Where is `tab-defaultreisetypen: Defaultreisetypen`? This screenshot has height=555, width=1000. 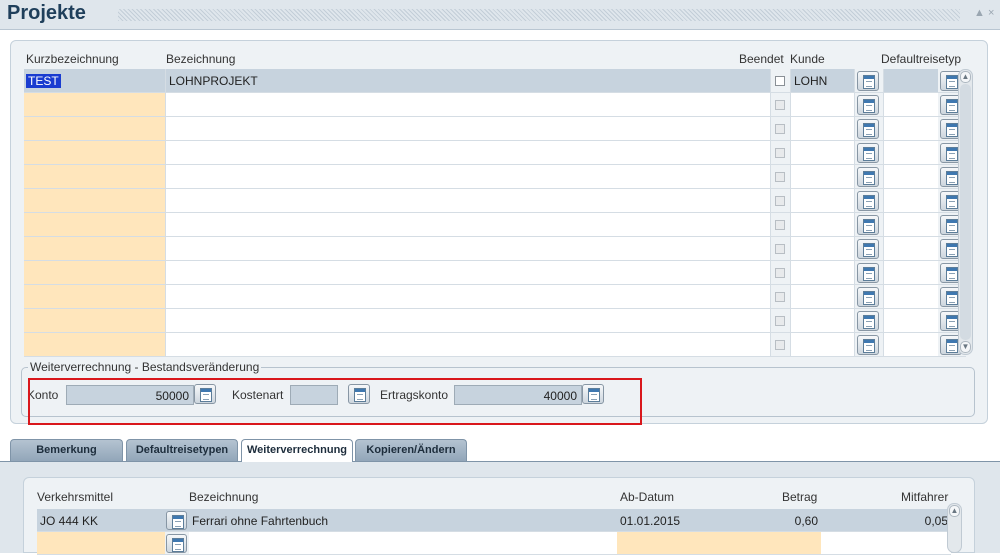 tab-defaultreisetypen: Defaultreisetypen is located at coordinates (182, 450).